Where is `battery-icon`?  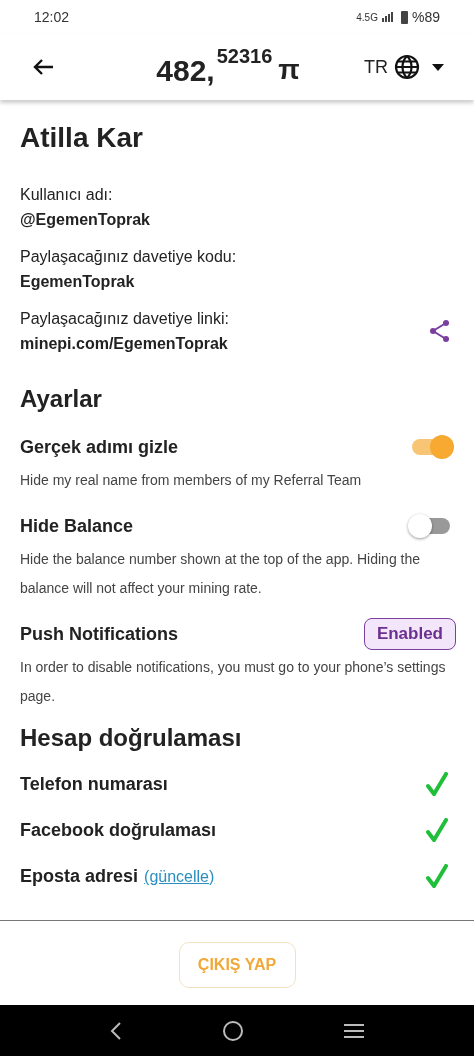
battery-icon is located at coordinates (404, 17).